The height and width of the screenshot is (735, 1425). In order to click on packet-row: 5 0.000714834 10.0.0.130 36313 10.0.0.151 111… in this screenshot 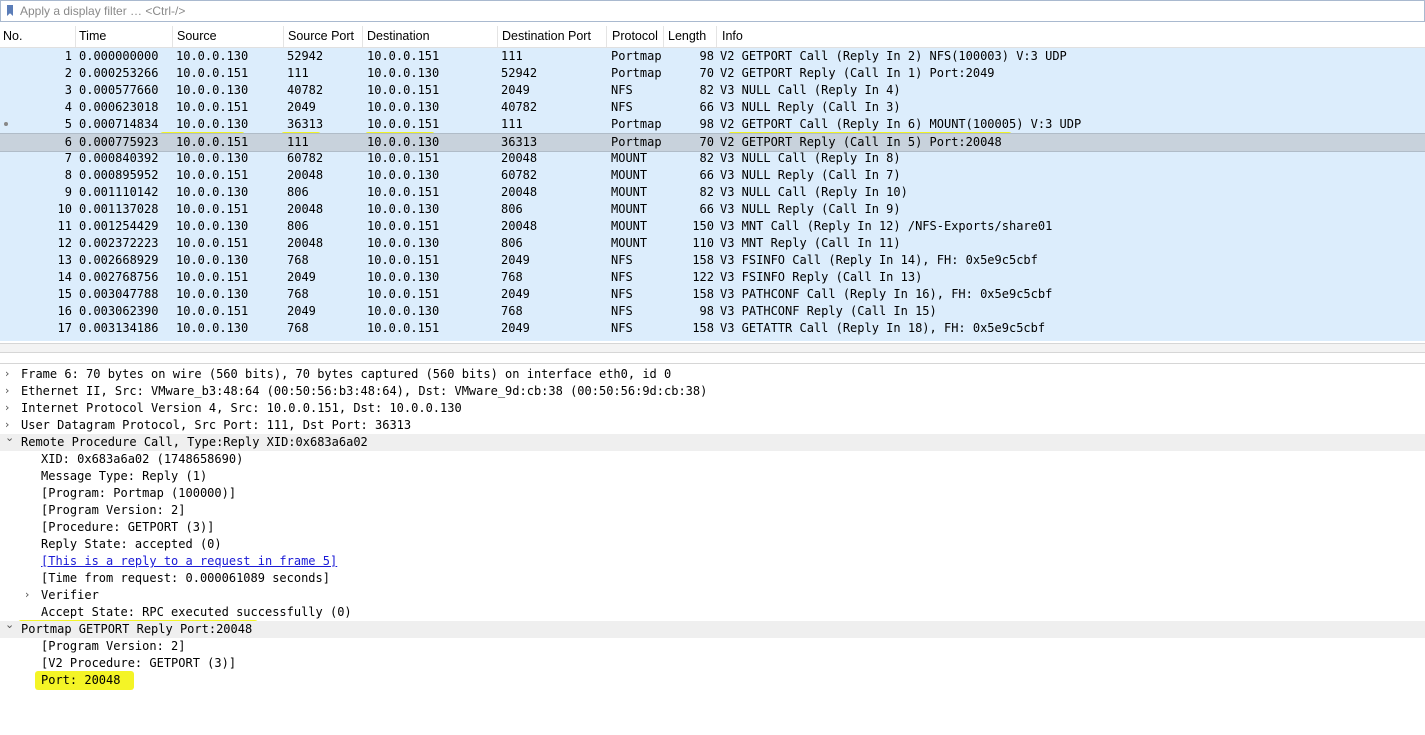, I will do `click(712, 124)`.